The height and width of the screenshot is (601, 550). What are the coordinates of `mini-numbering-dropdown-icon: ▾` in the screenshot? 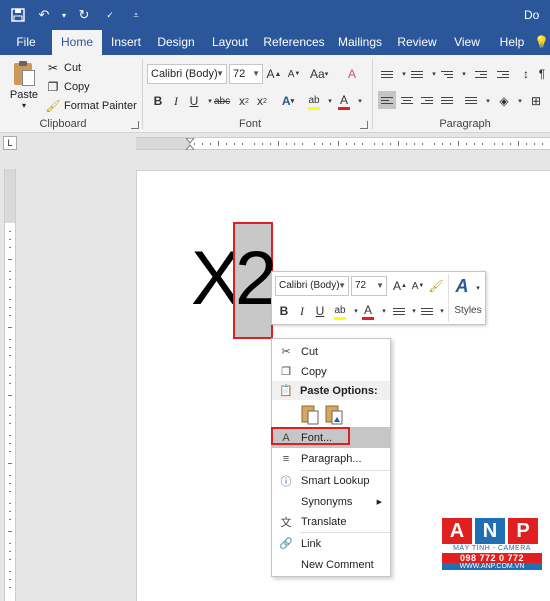 It's located at (442, 311).